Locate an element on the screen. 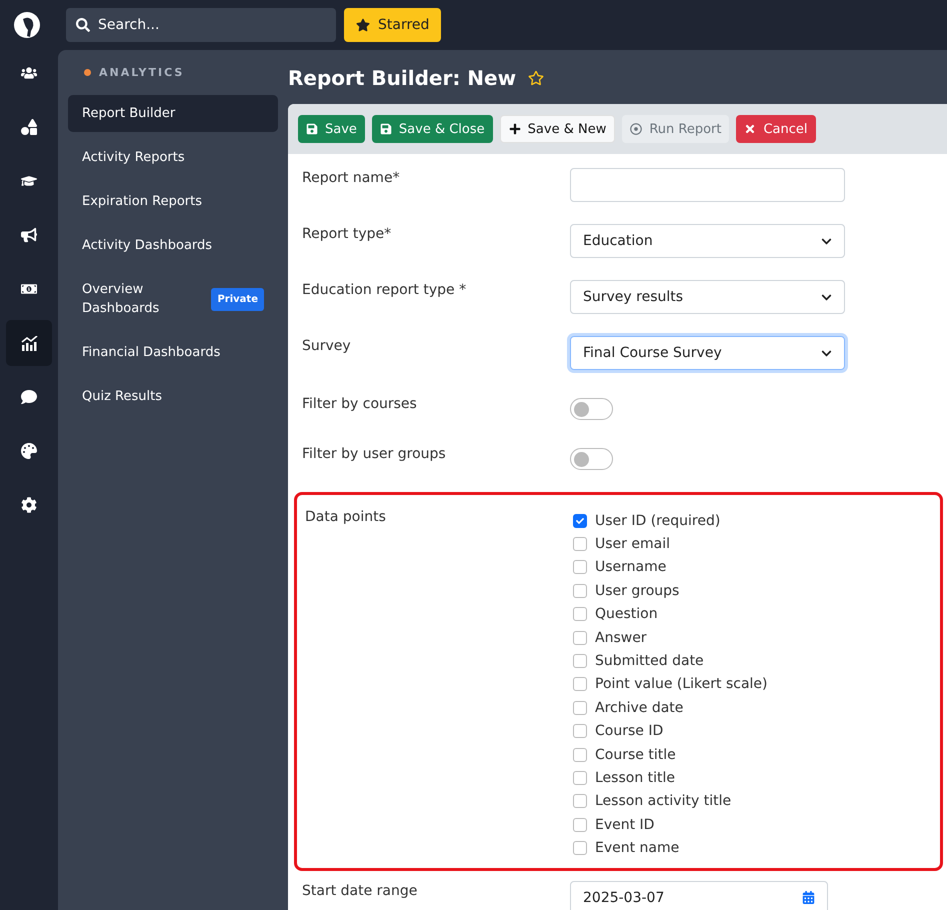 Image resolution: width=947 pixels, height=910 pixels. toolbar-button: Save is located at coordinates (331, 129).